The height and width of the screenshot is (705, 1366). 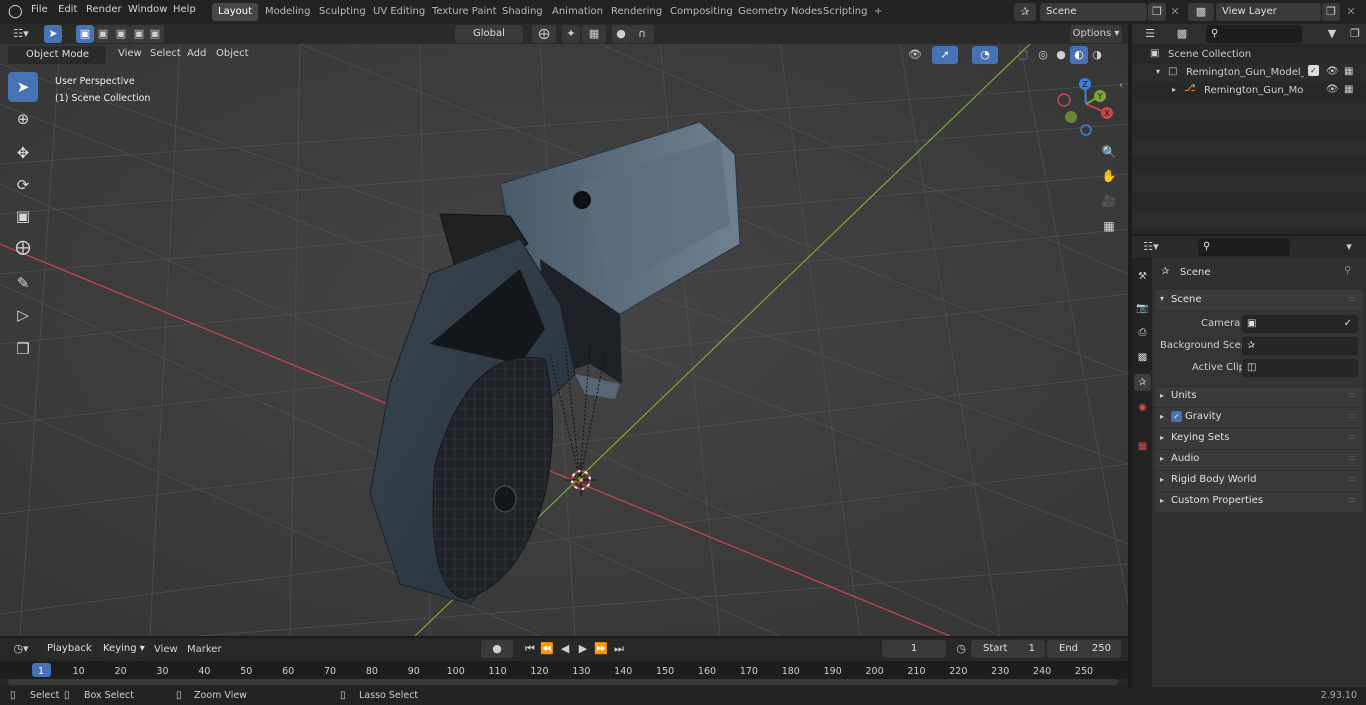 What do you see at coordinates (67, 9) in the screenshot?
I see `menu-edit: Edit` at bounding box center [67, 9].